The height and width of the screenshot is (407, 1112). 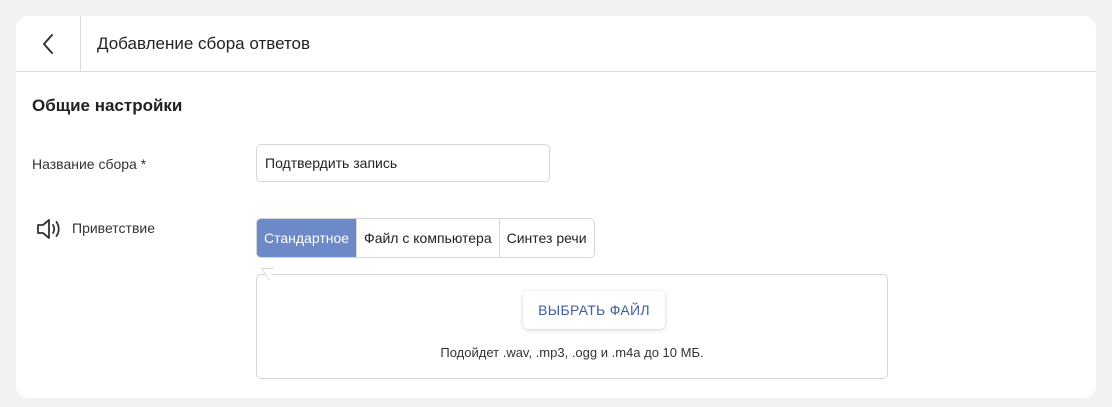 I want to click on section-title: Общие настройки, so click(x=107, y=105).